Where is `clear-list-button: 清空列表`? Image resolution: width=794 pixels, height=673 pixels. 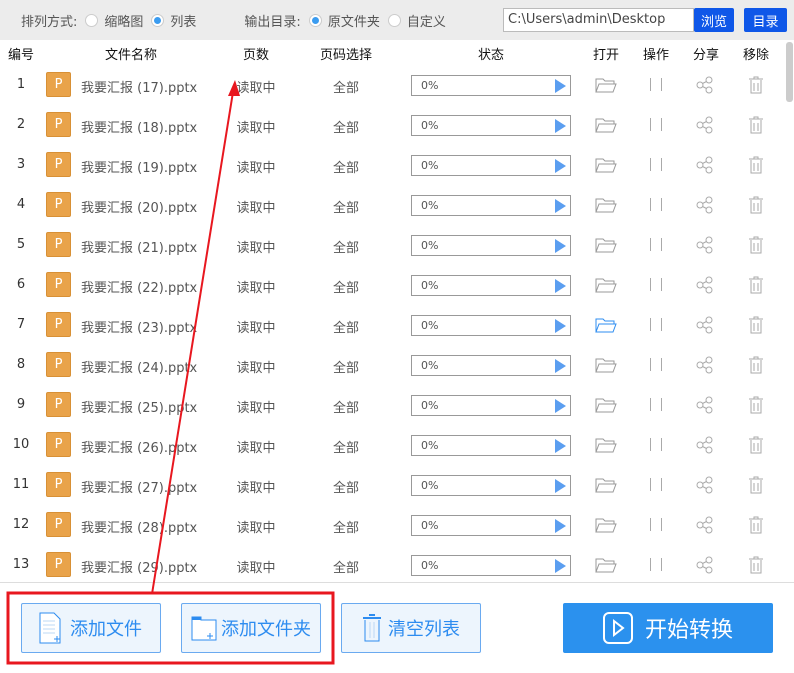
clear-list-button: 清空列表 is located at coordinates (411, 628).